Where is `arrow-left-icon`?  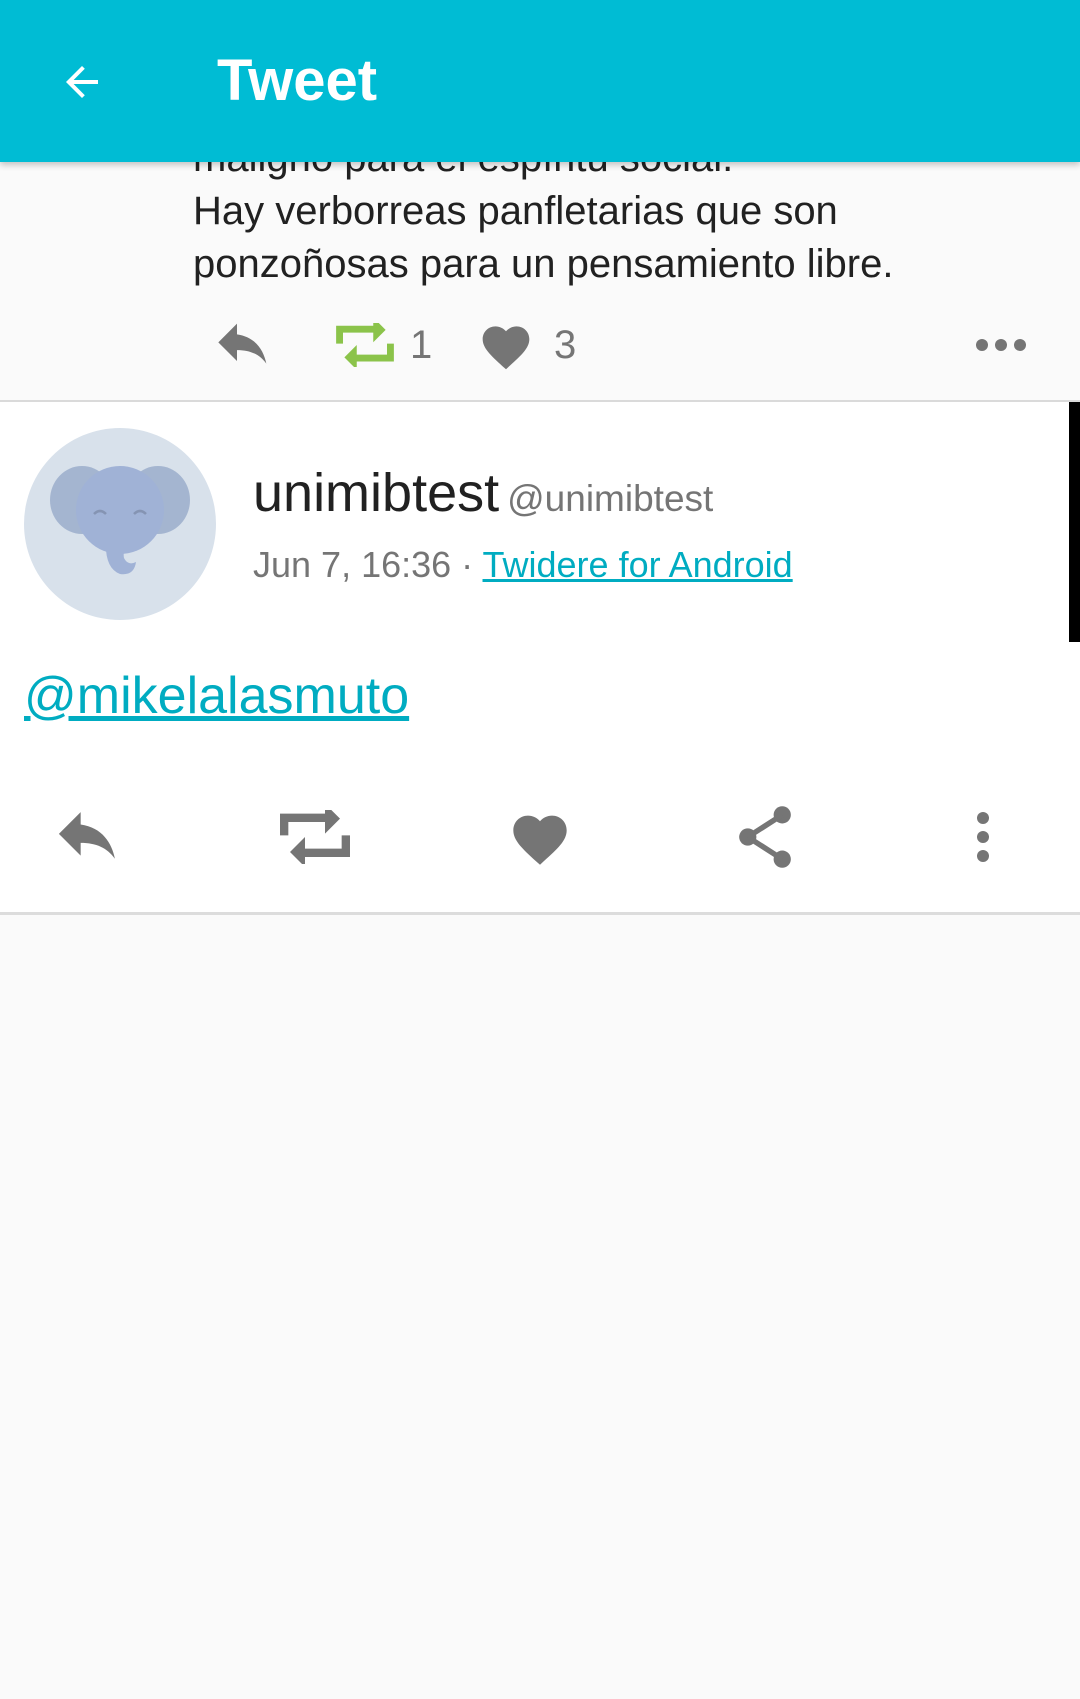
arrow-left-icon is located at coordinates (82, 82).